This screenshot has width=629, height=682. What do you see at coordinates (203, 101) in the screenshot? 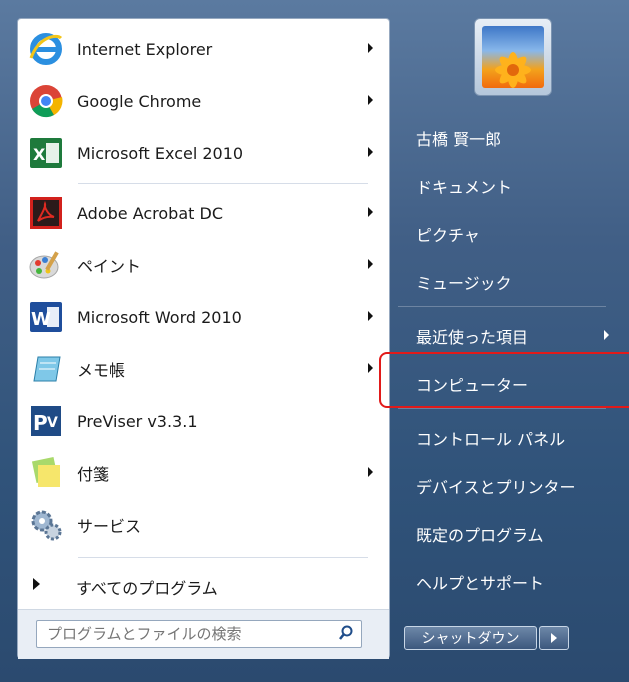
I see `program-google-chrome: Google Chrome` at bounding box center [203, 101].